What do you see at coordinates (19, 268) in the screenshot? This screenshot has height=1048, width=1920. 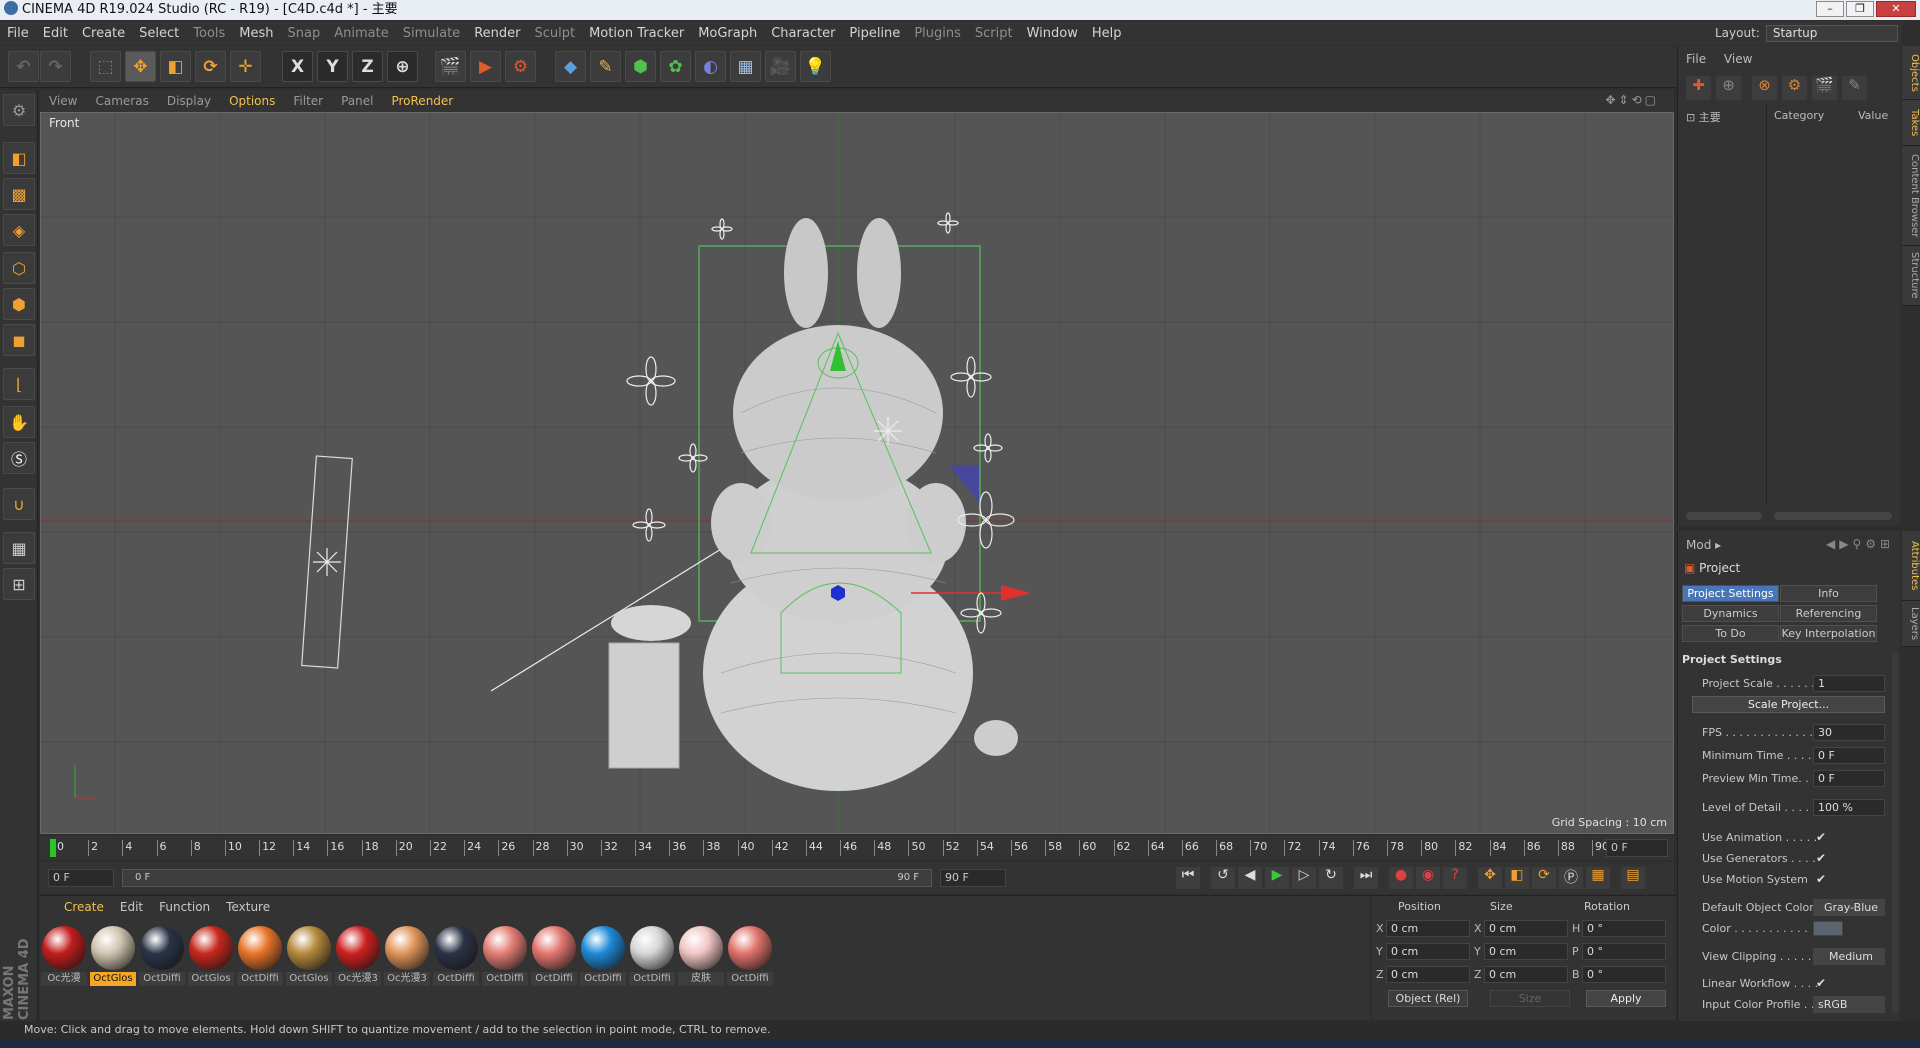 I see `points-mode-icon: ⬡` at bounding box center [19, 268].